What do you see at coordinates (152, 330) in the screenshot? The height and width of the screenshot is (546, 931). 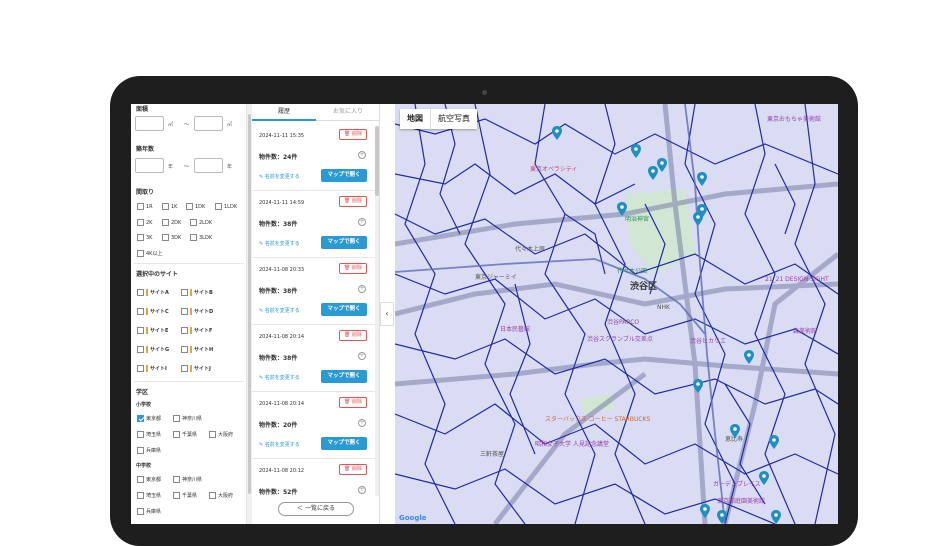 I see `site-checkbox: サイトE` at bounding box center [152, 330].